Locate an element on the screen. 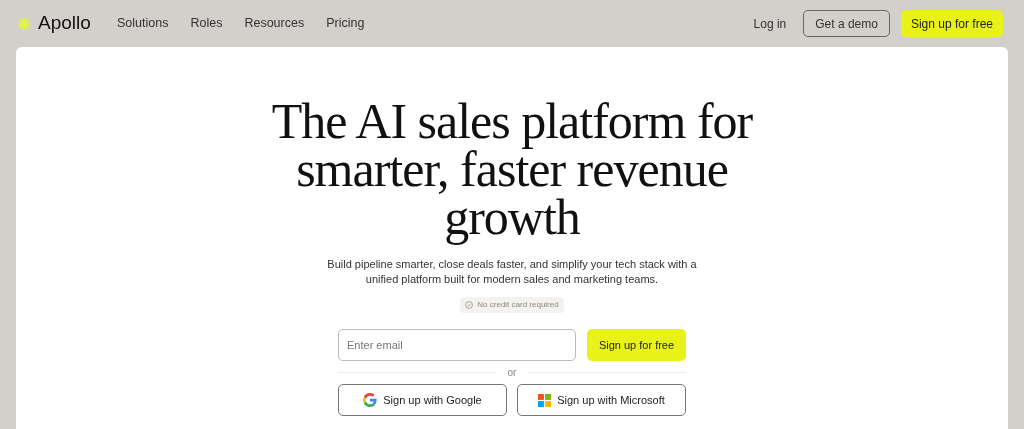  logo-icon is located at coordinates (24, 23).